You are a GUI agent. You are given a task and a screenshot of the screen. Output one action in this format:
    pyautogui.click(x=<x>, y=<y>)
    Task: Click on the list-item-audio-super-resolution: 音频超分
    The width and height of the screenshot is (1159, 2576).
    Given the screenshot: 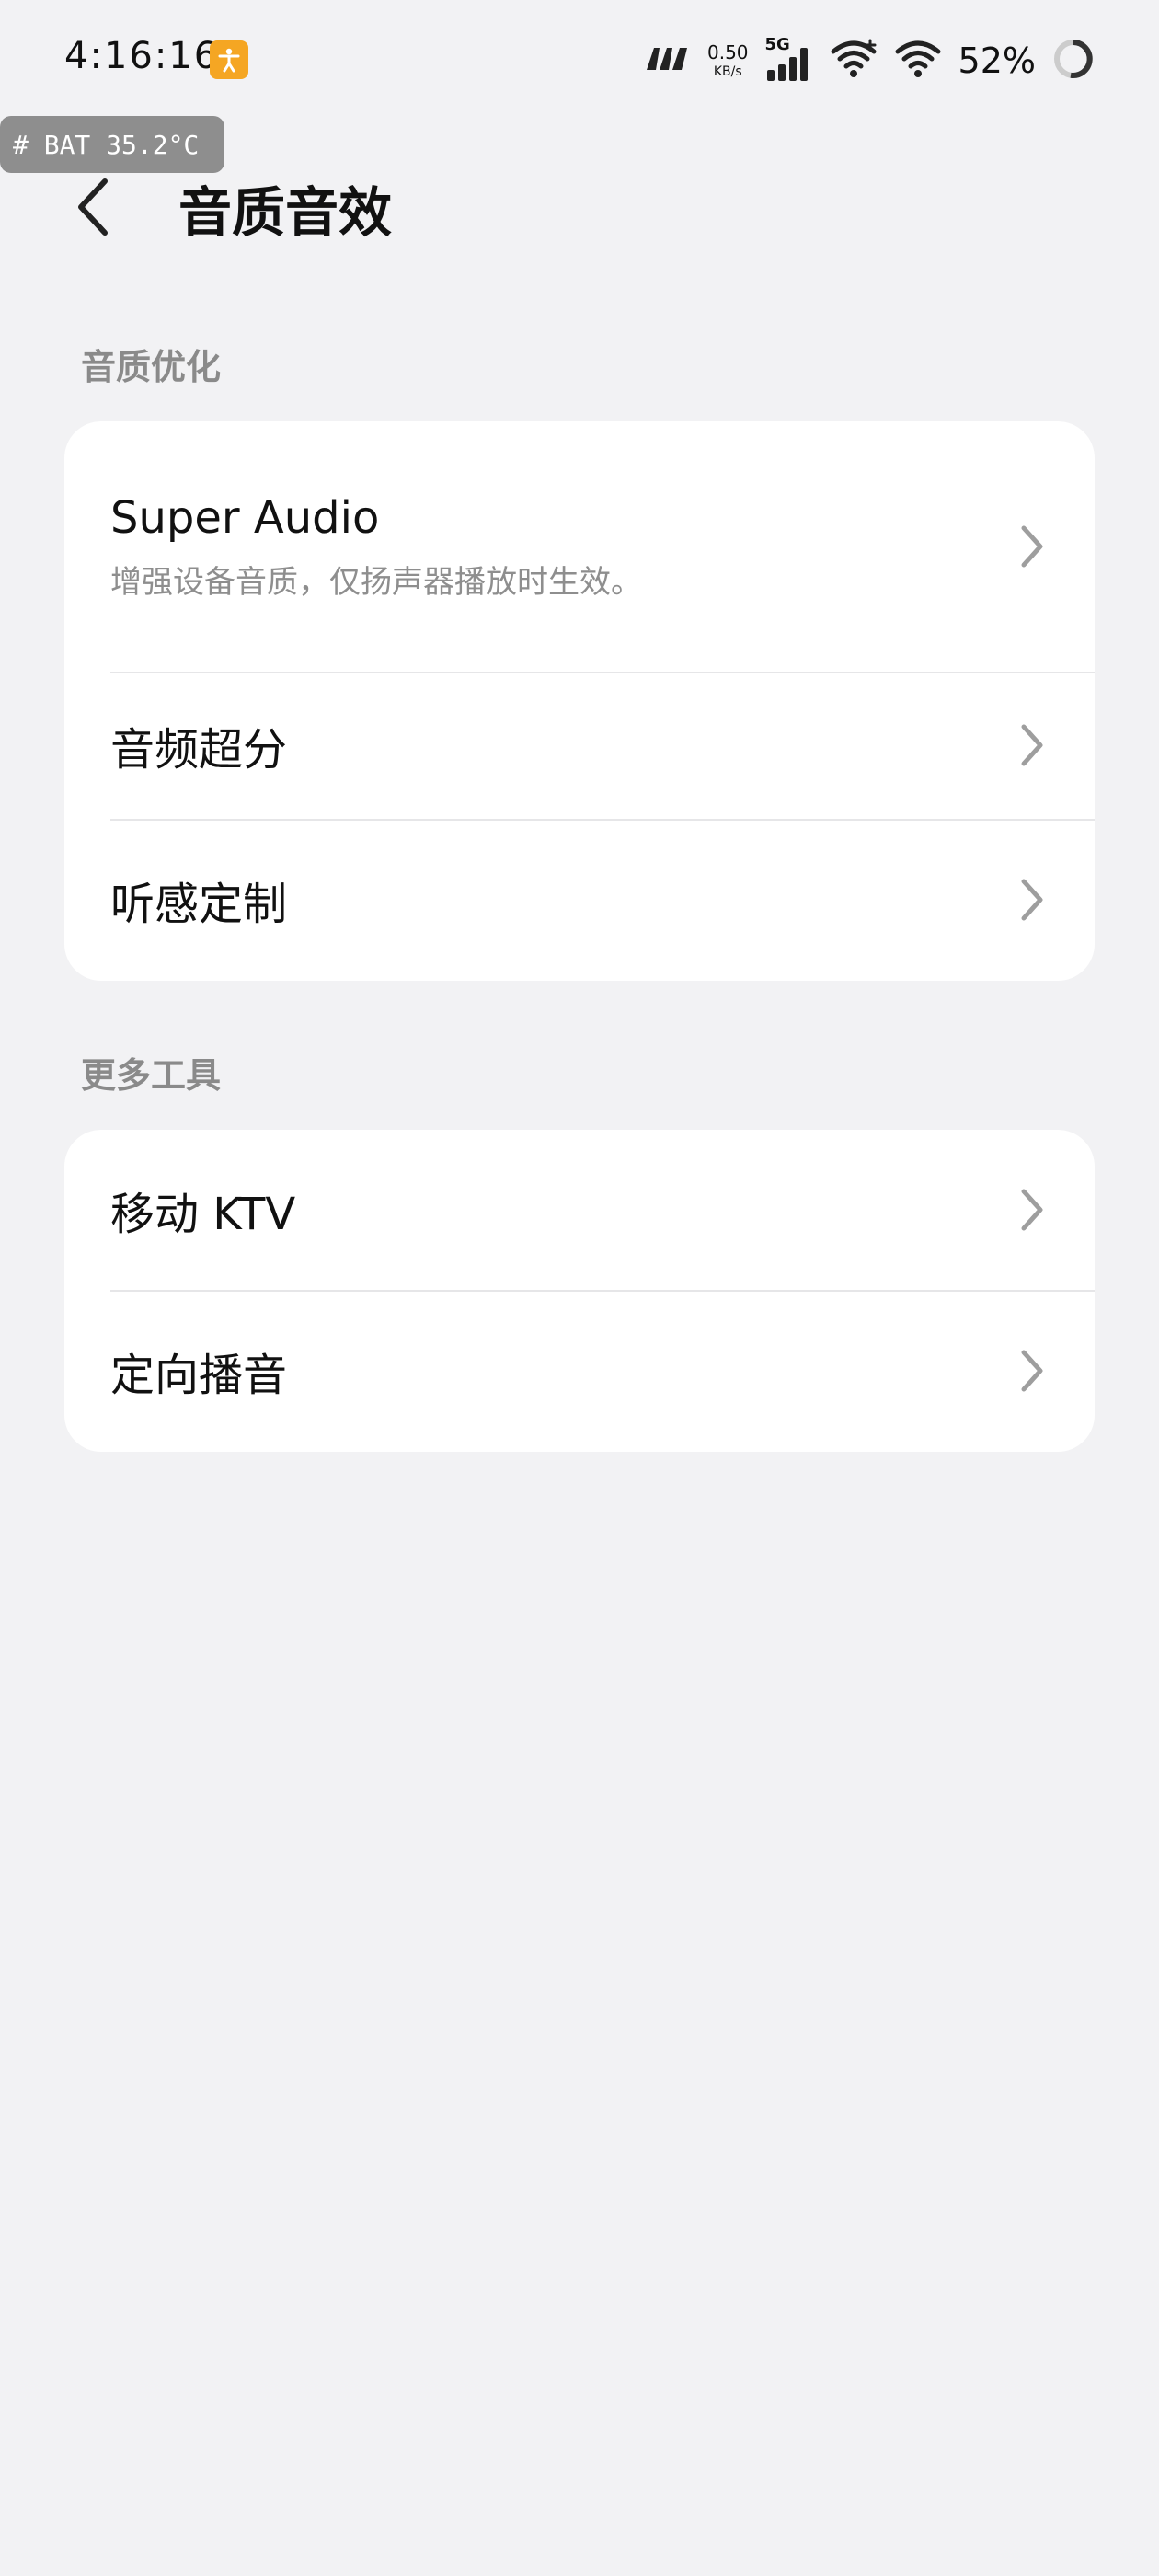 What is the action you would take?
    pyautogui.click(x=579, y=745)
    